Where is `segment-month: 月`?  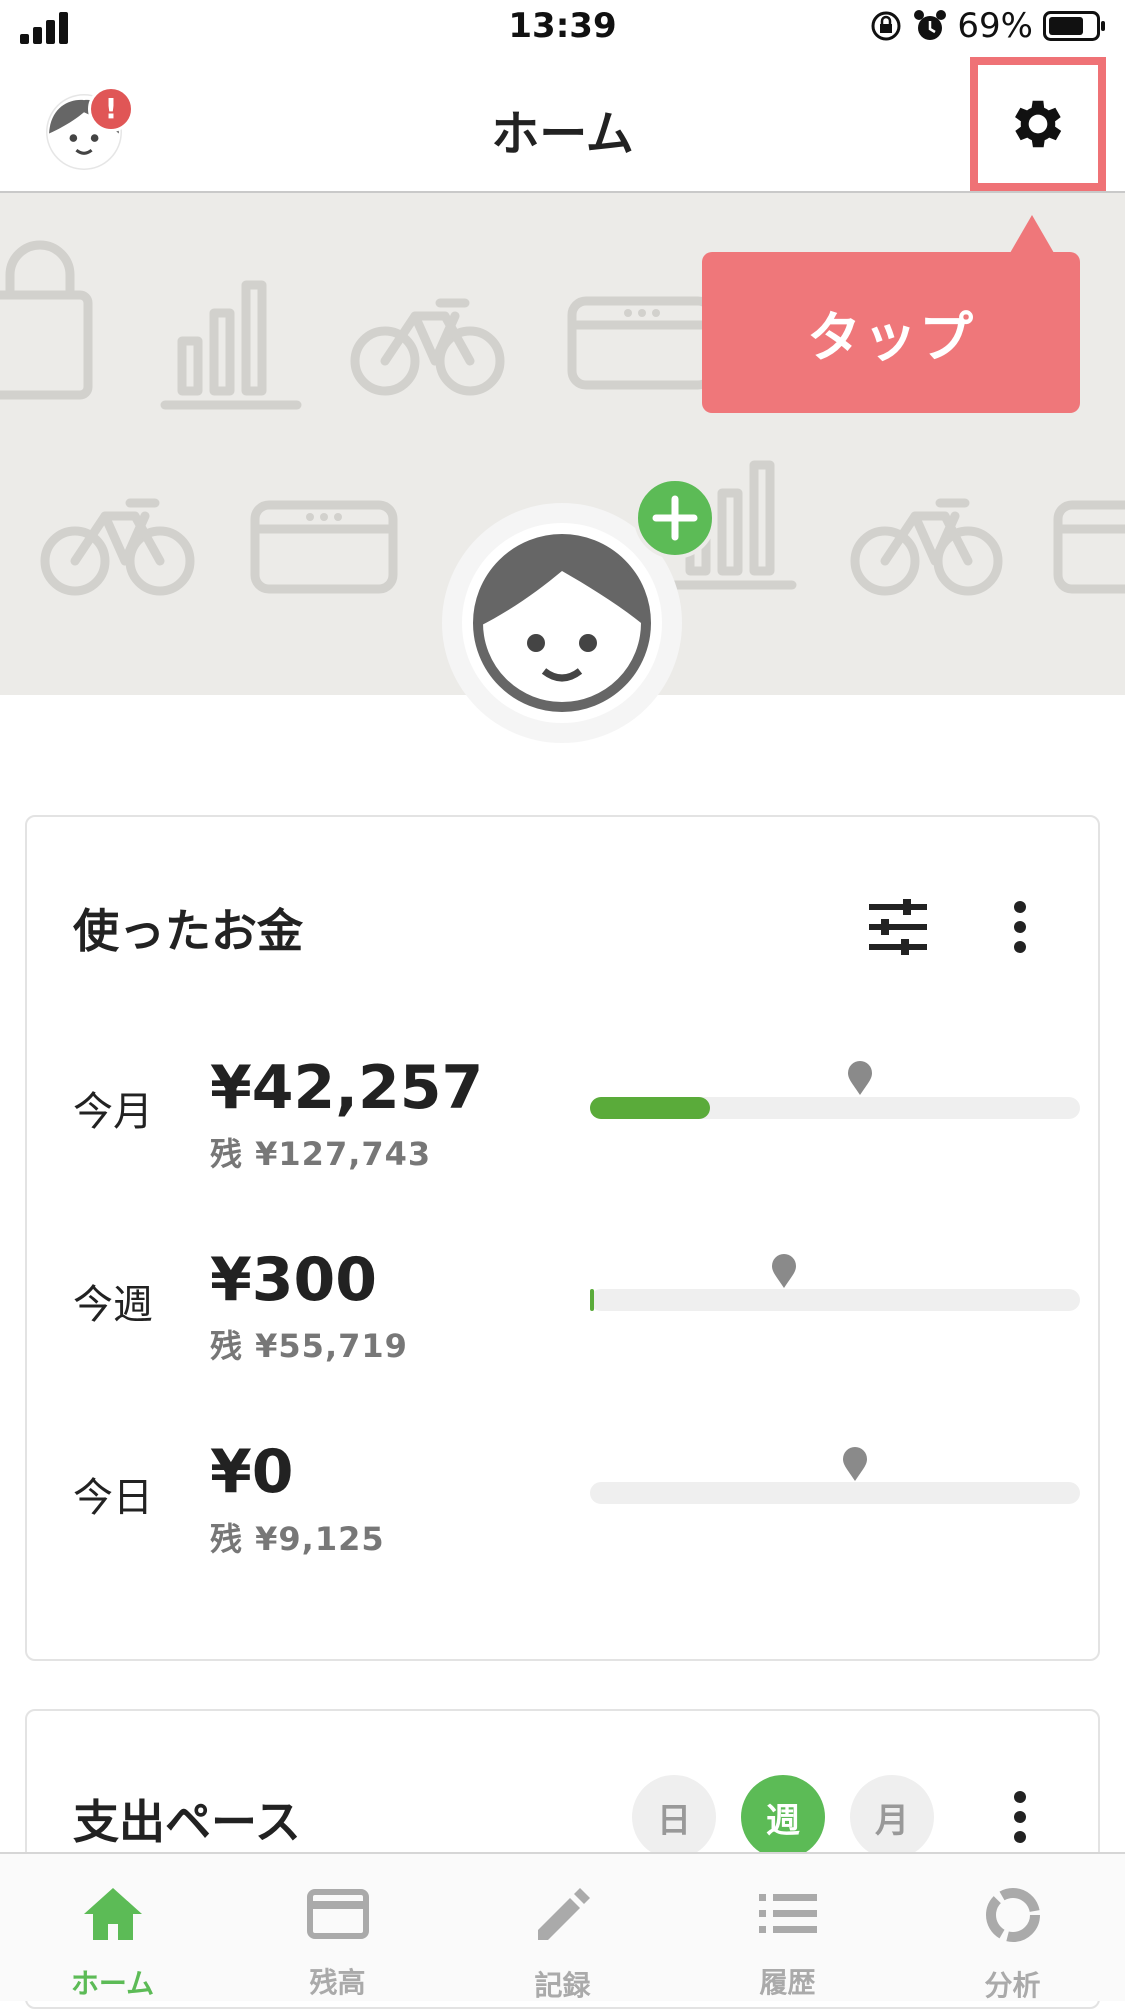
segment-month: 月 is located at coordinates (892, 1817).